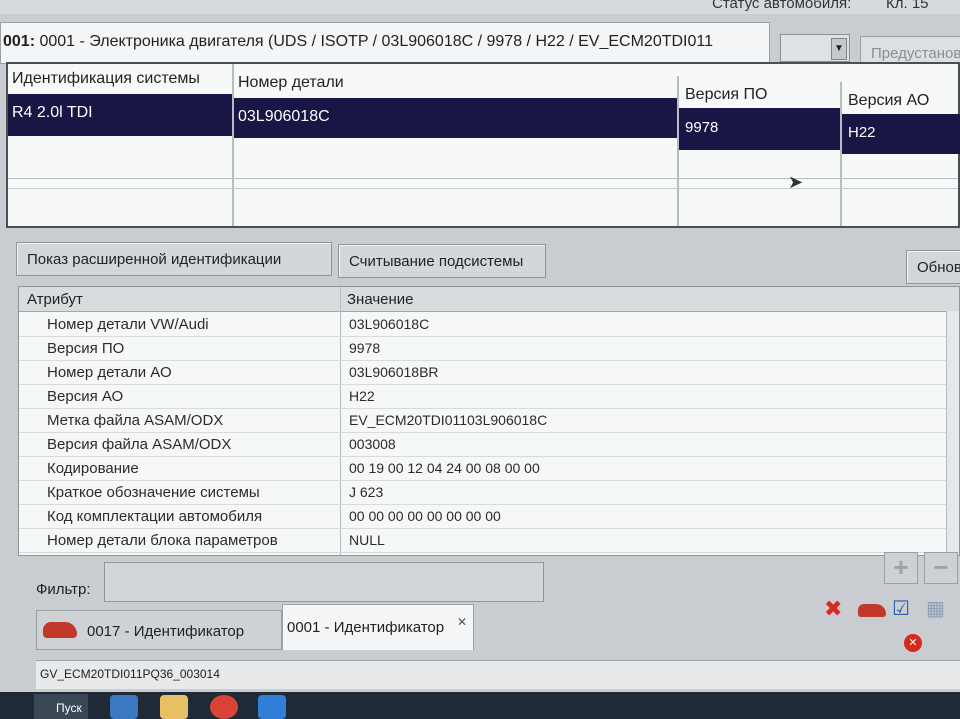  Describe the element at coordinates (933, 267) in the screenshot. I see `refresh-button: Обнов` at that location.